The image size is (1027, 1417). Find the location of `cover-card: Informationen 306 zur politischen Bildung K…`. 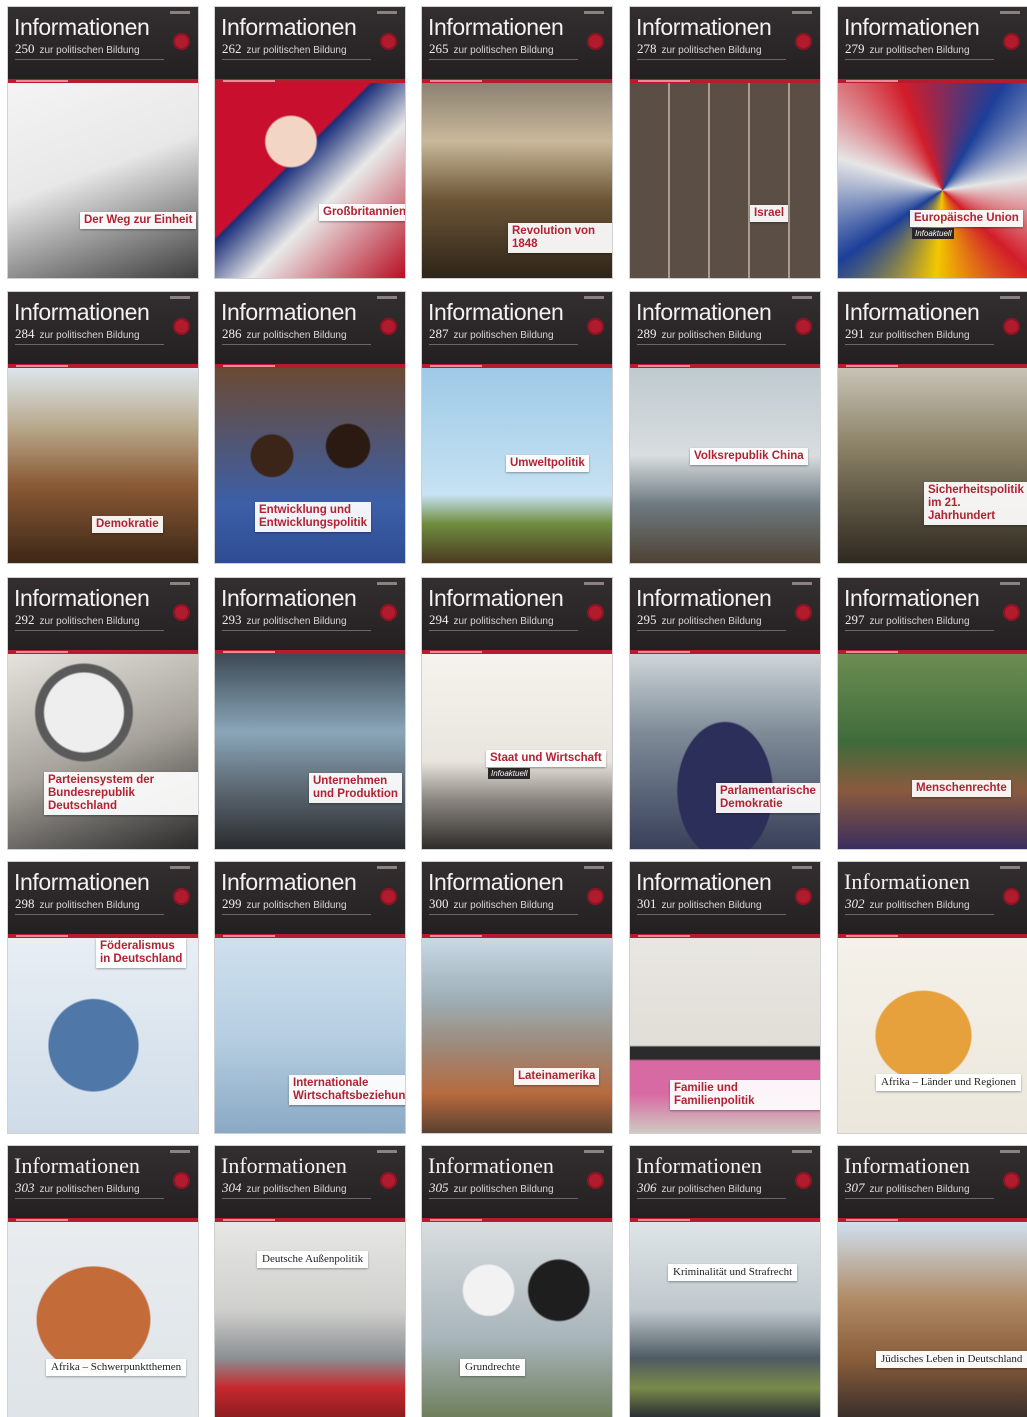

cover-card: Informationen 306 zur politischen Bildung K… is located at coordinates (725, 1281).